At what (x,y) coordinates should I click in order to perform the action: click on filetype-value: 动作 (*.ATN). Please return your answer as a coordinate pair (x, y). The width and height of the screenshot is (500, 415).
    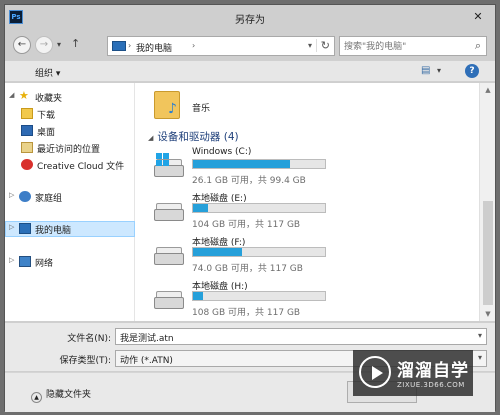
    Looking at the image, I should click on (146, 361).